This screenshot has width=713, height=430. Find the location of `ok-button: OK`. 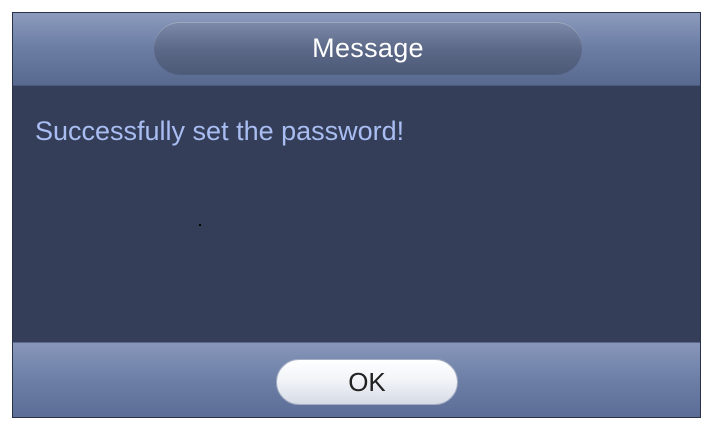

ok-button: OK is located at coordinates (367, 382).